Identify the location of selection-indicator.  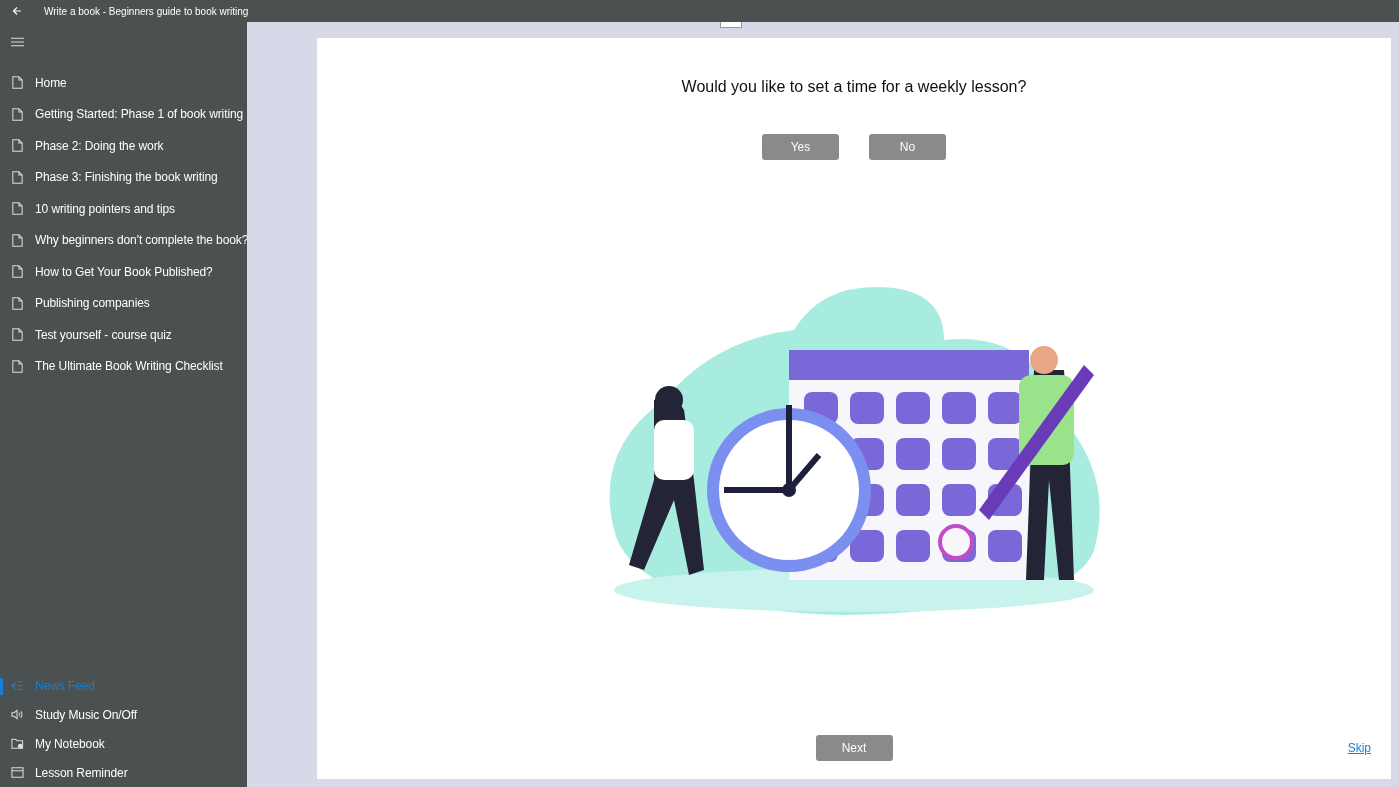
(1, 686).